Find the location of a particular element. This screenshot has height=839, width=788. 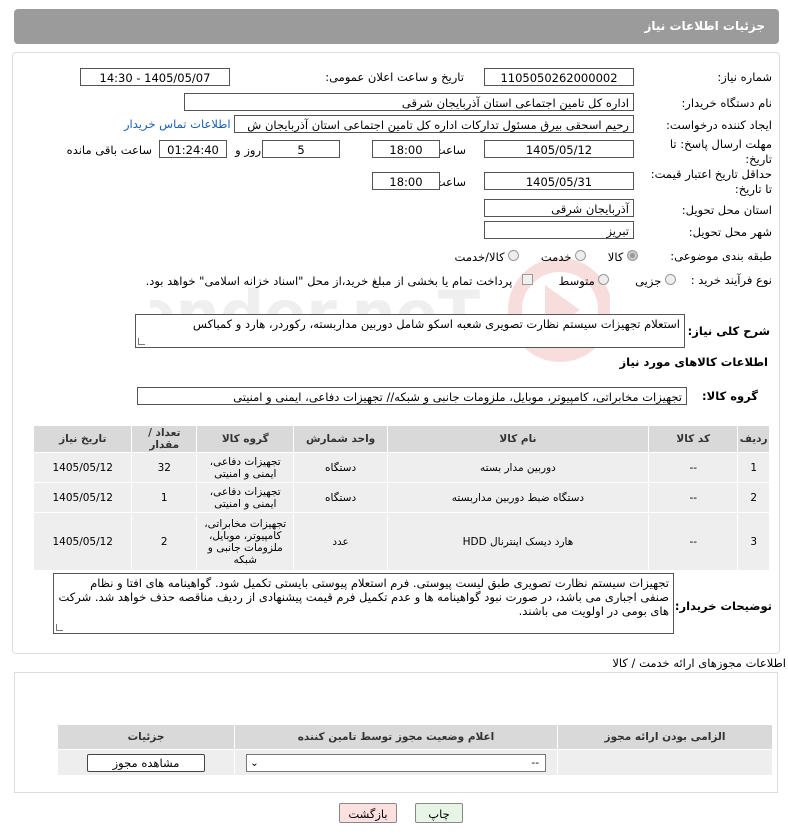

province-field: آذربایجان شرقی is located at coordinates (559, 208).